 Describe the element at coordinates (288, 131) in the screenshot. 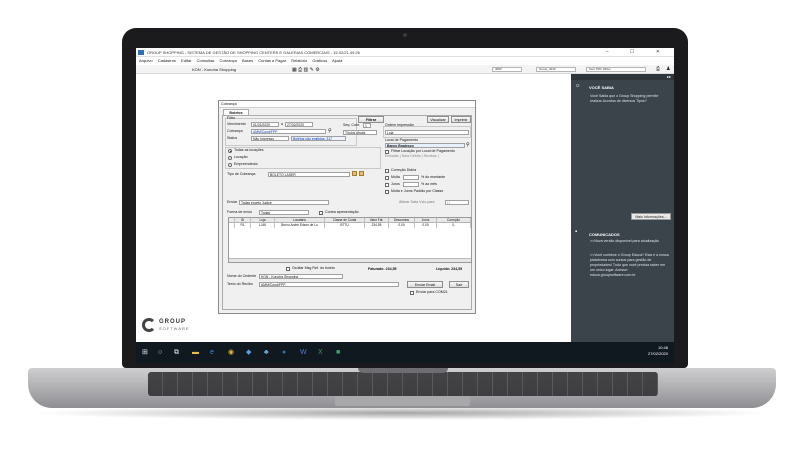

I see `cobranca-field: AMM/Cond/FPP` at that location.